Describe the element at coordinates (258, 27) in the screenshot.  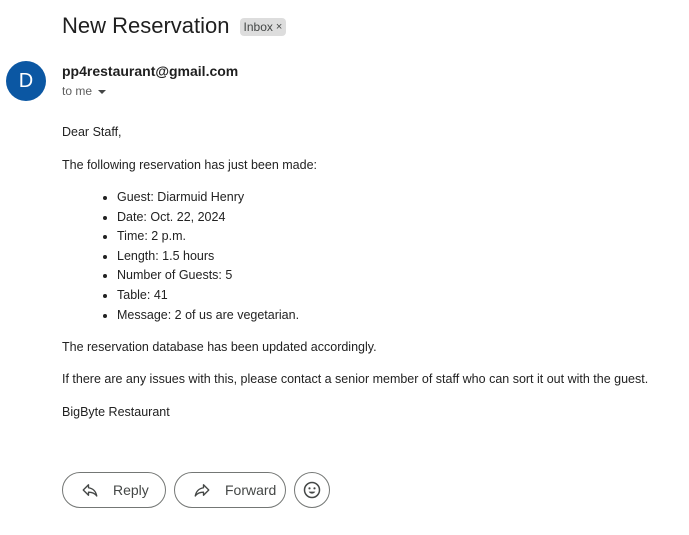
I see `label-chip-text: Inbox` at that location.